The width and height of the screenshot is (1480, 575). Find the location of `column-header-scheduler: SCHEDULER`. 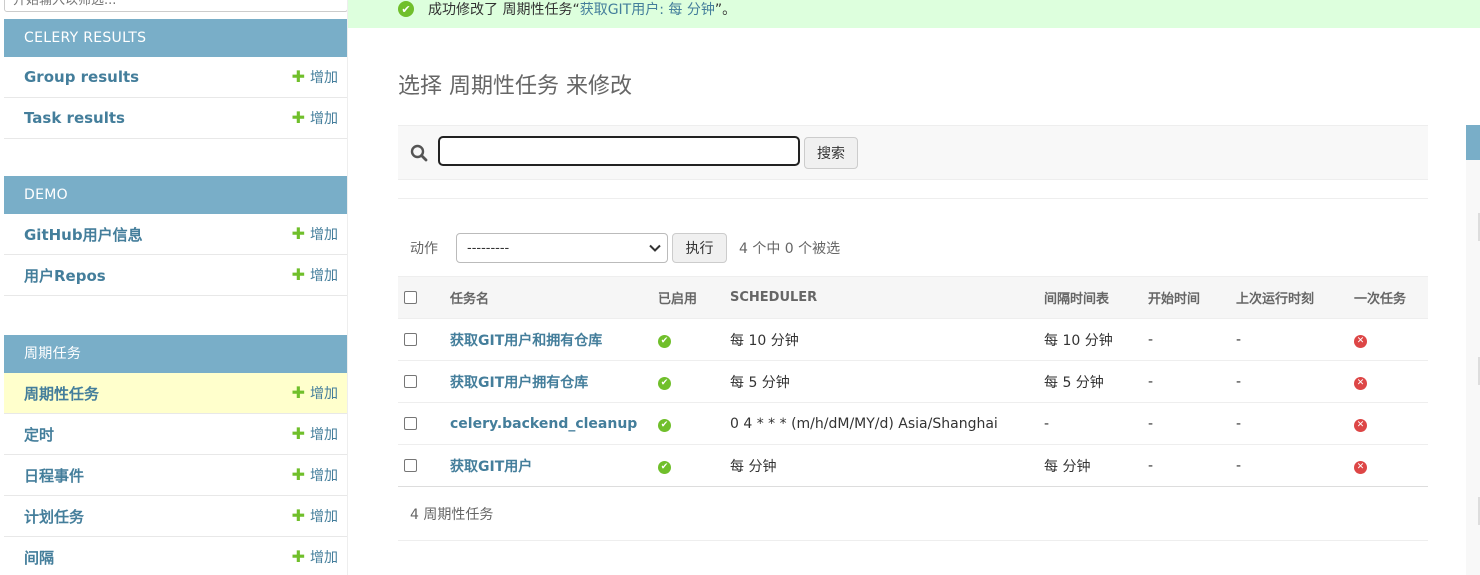

column-header-scheduler: SCHEDULER is located at coordinates (881, 297).